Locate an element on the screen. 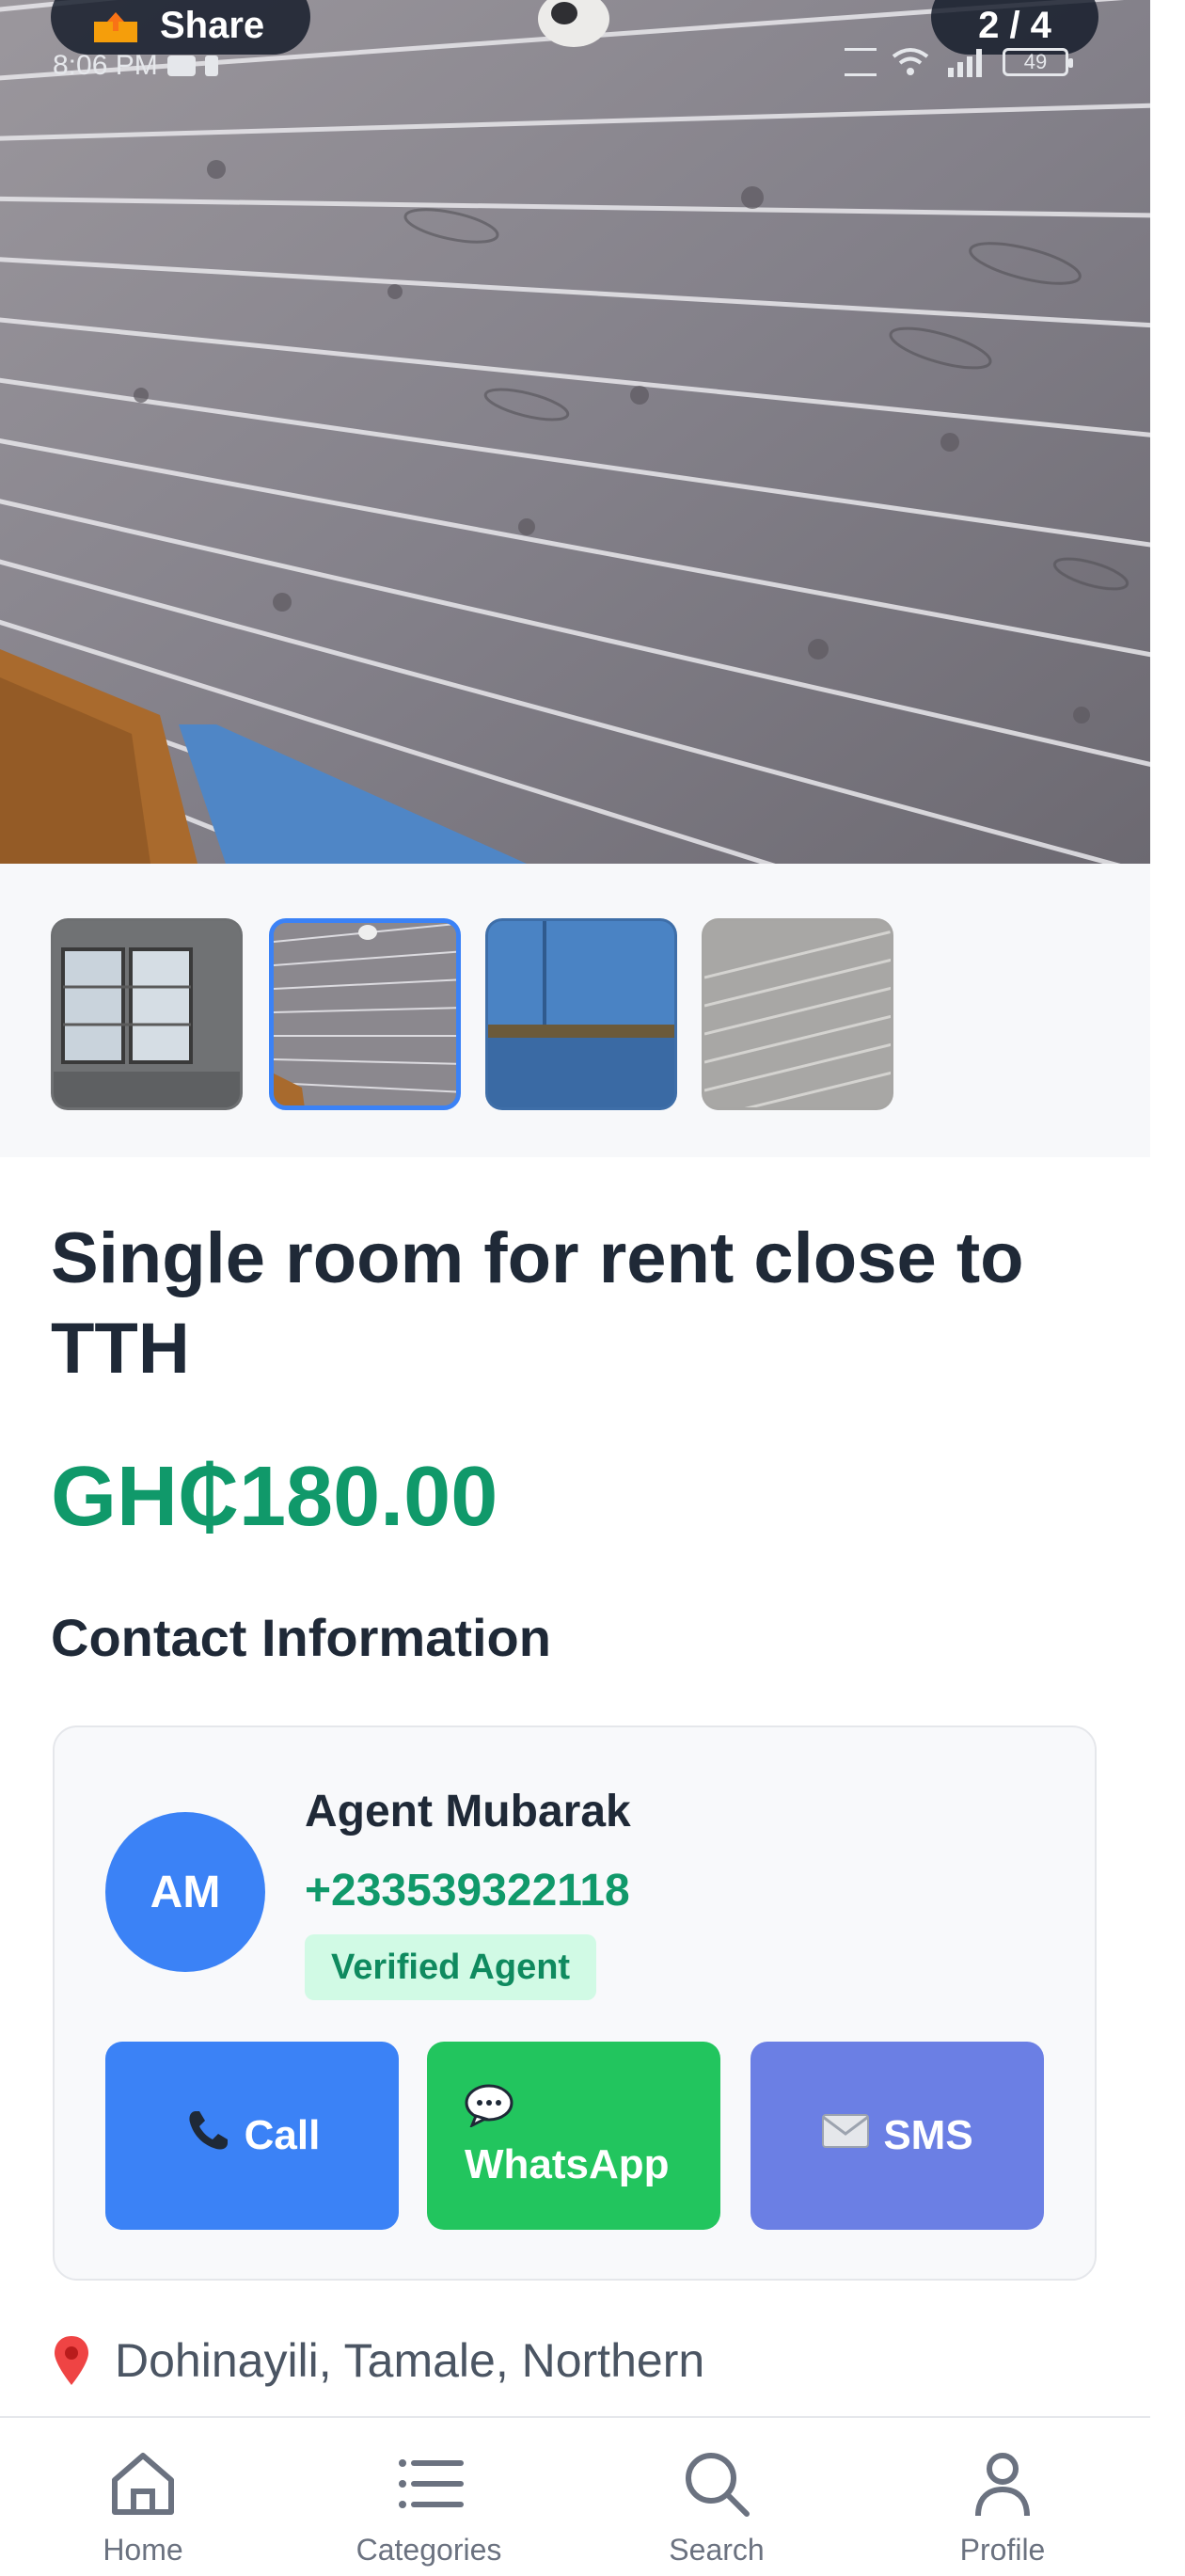 The height and width of the screenshot is (2576, 1185). status-bar-left: 8:06 PM is located at coordinates (135, 66).